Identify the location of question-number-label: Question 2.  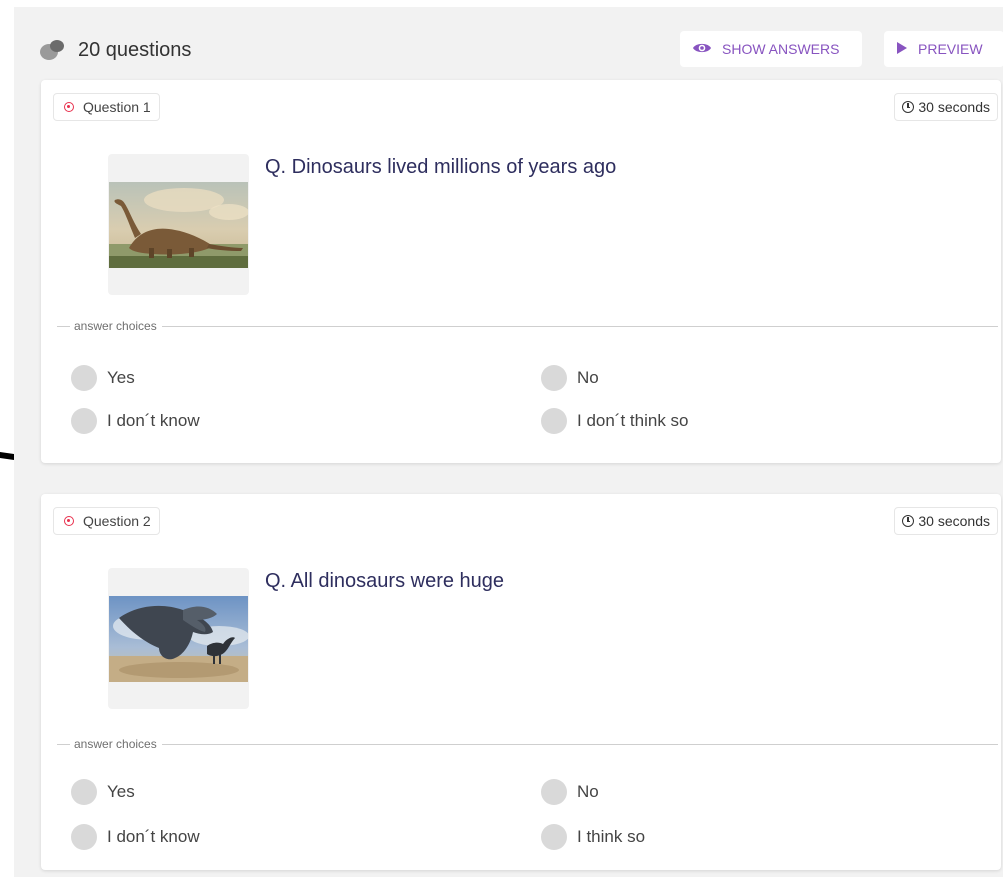
(117, 521).